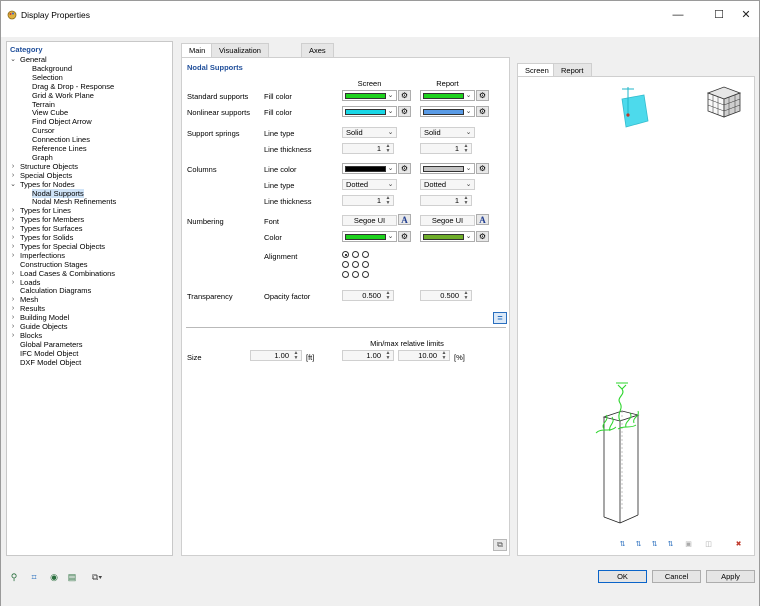 The width and height of the screenshot is (760, 606). I want to click on view-cube-icon, so click(723, 102).